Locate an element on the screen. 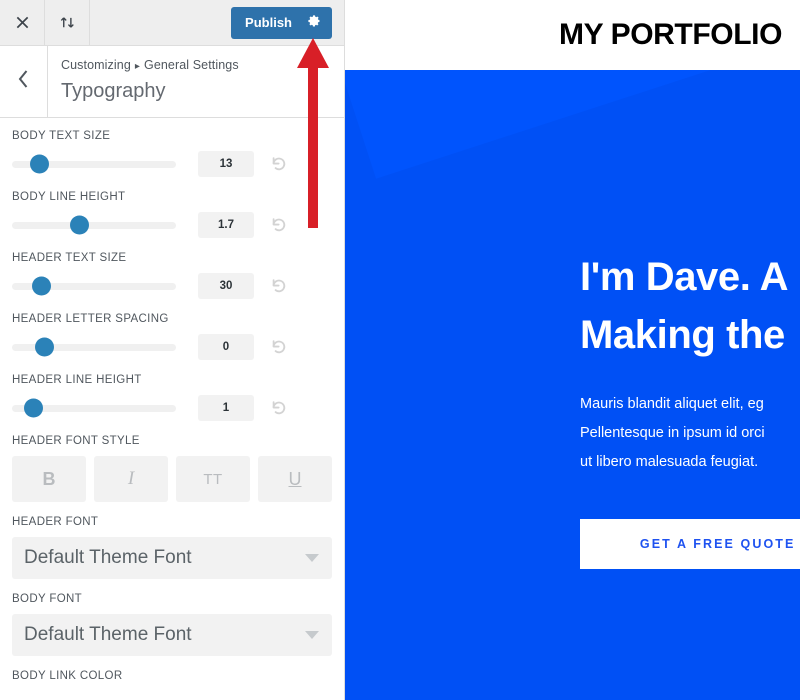 This screenshot has height=700, width=800. gear-icon is located at coordinates (314, 22).